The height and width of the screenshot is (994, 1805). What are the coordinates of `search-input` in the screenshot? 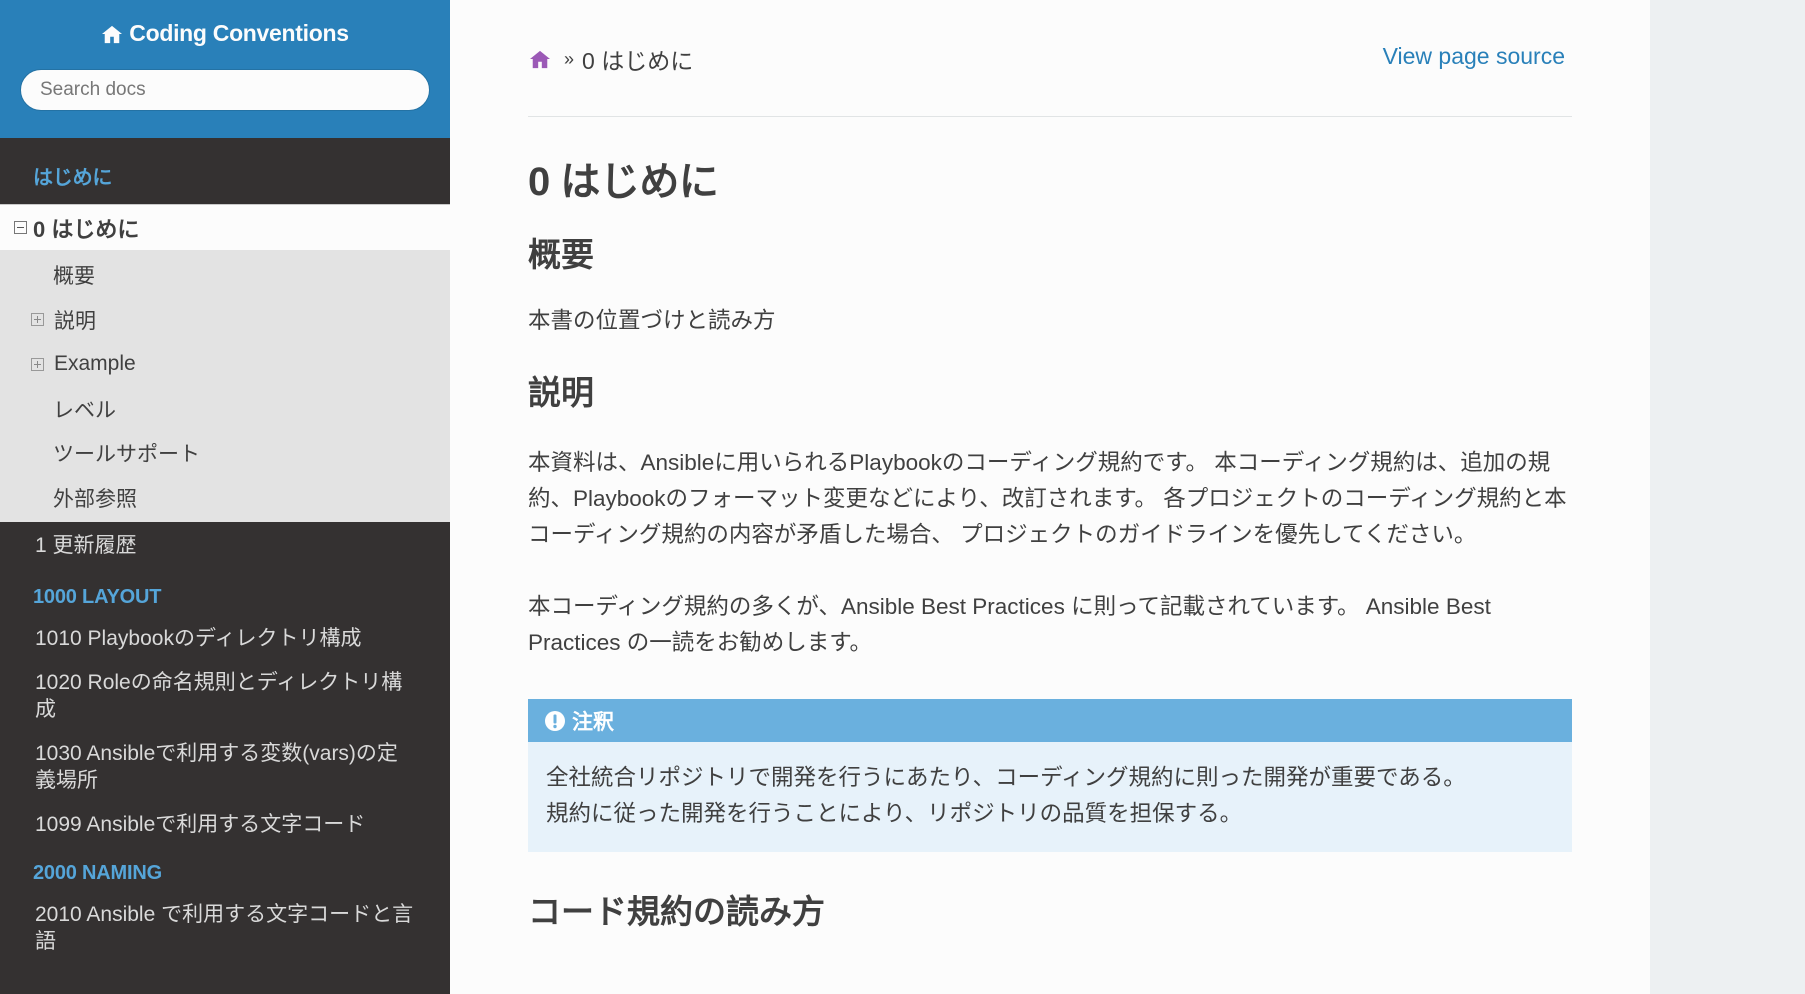 It's located at (225, 89).